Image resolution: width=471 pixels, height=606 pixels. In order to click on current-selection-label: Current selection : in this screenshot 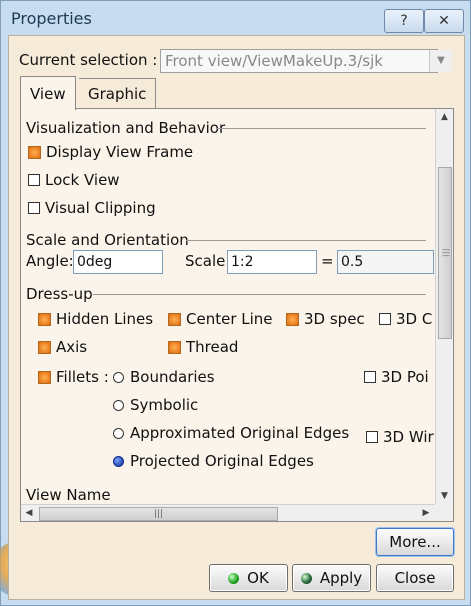, I will do `click(88, 60)`.